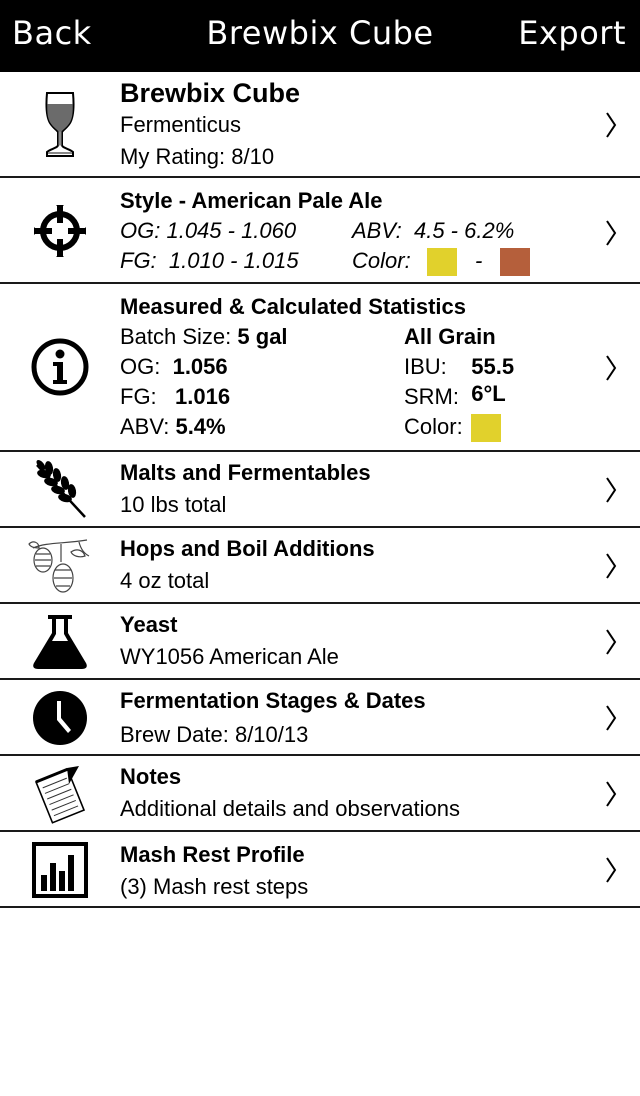  What do you see at coordinates (245, 472) in the screenshot?
I see `malts-heading: Malts and Fermentables` at bounding box center [245, 472].